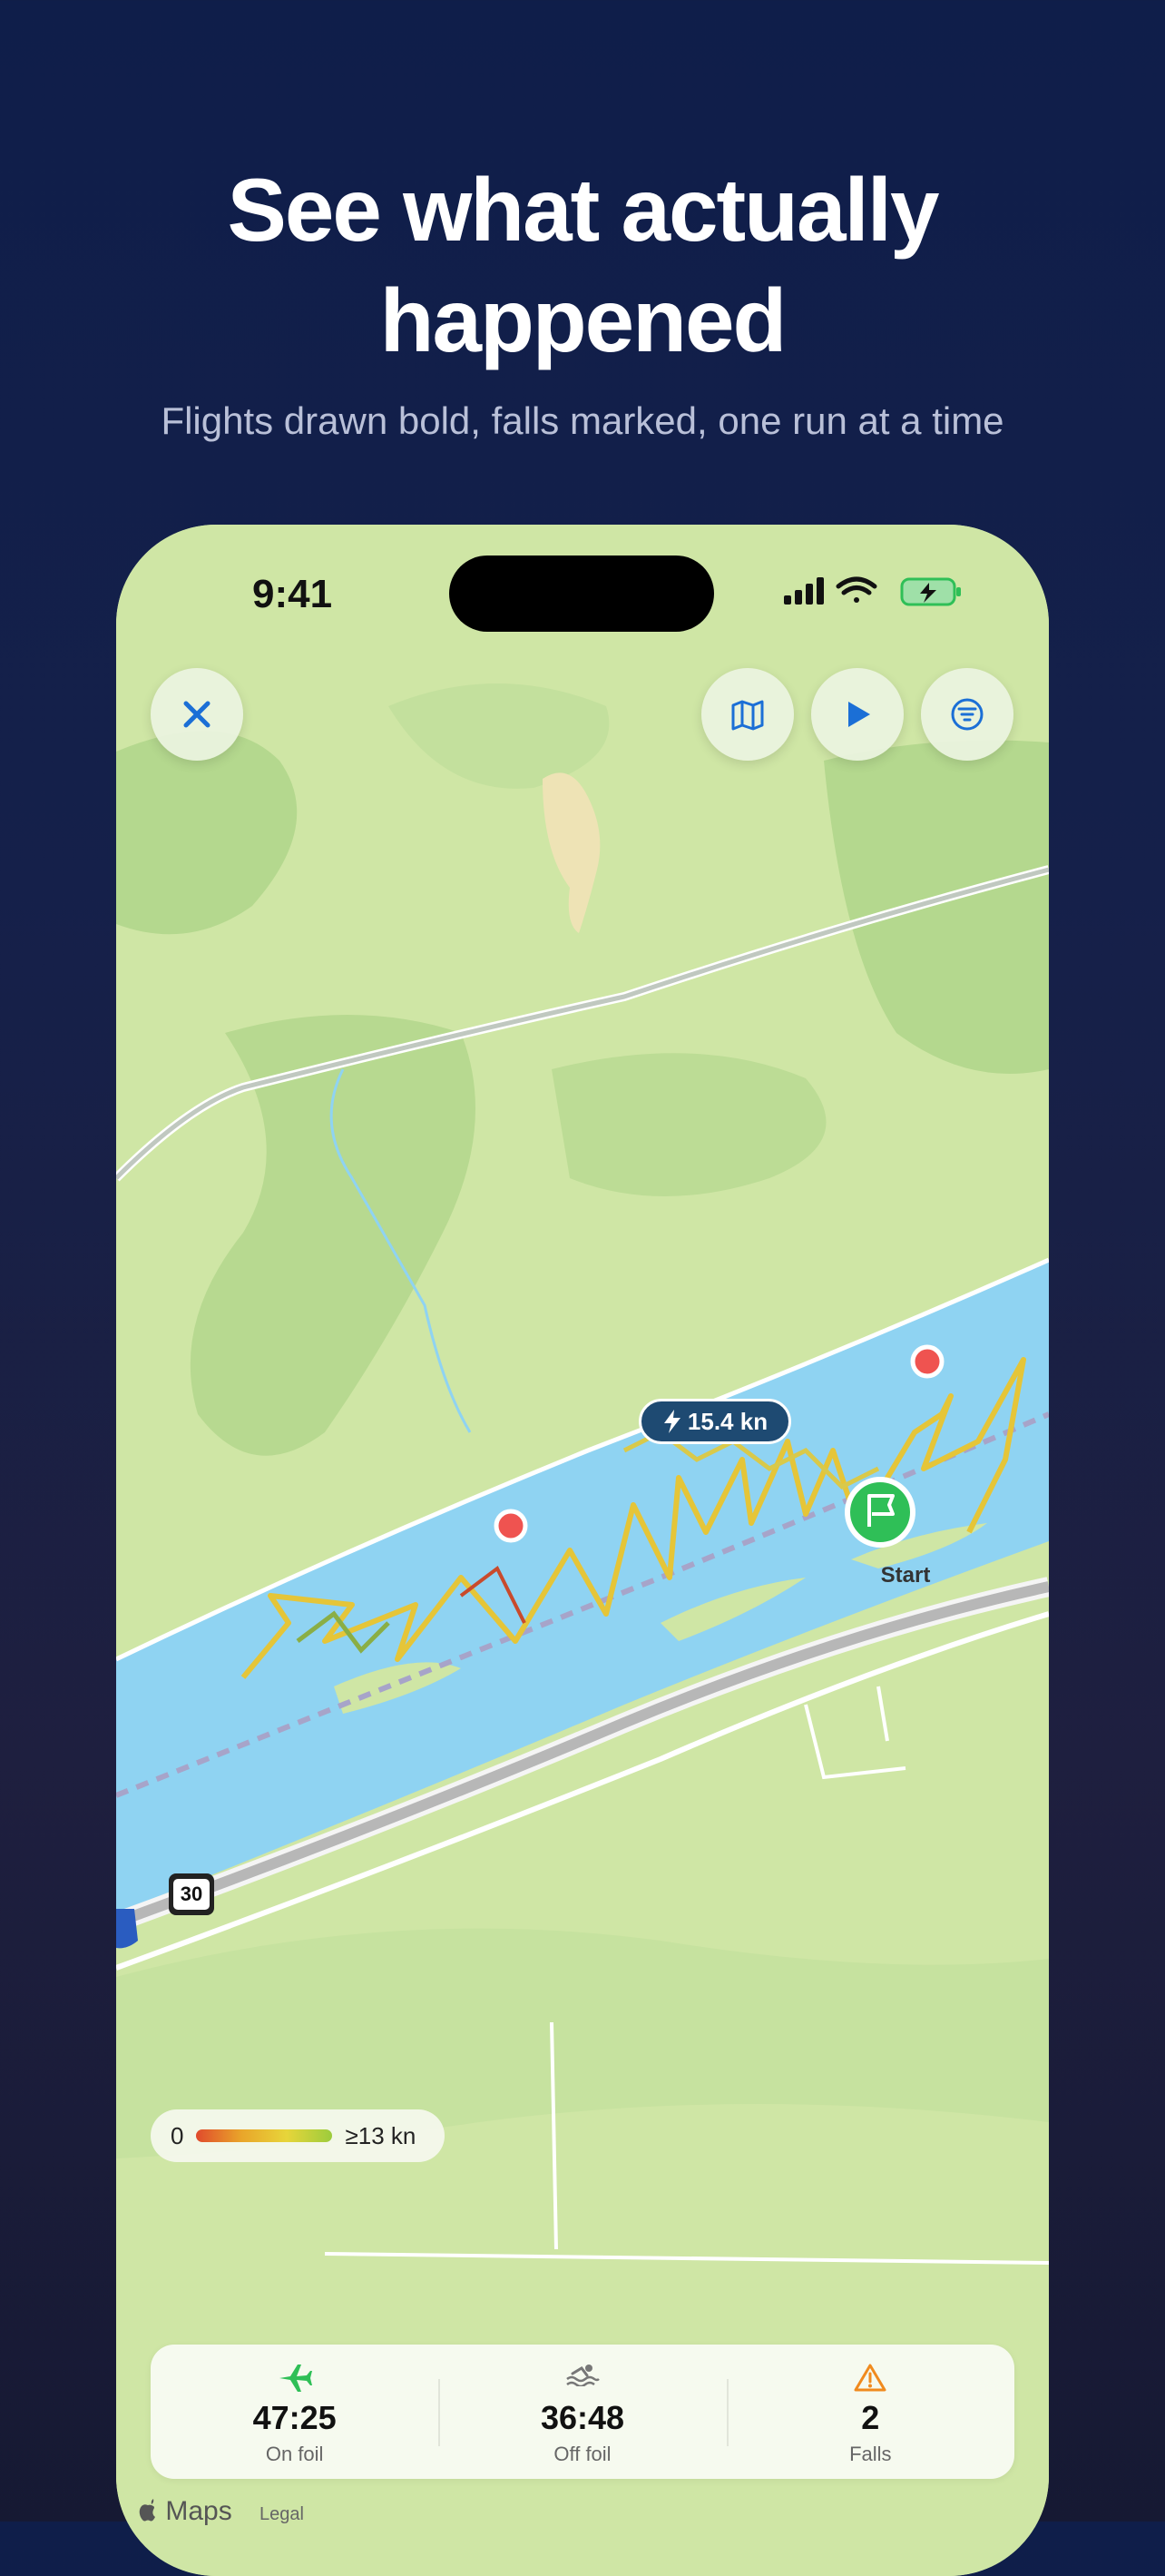  What do you see at coordinates (583, 210) in the screenshot?
I see `headline-line-1: See what actually` at bounding box center [583, 210].